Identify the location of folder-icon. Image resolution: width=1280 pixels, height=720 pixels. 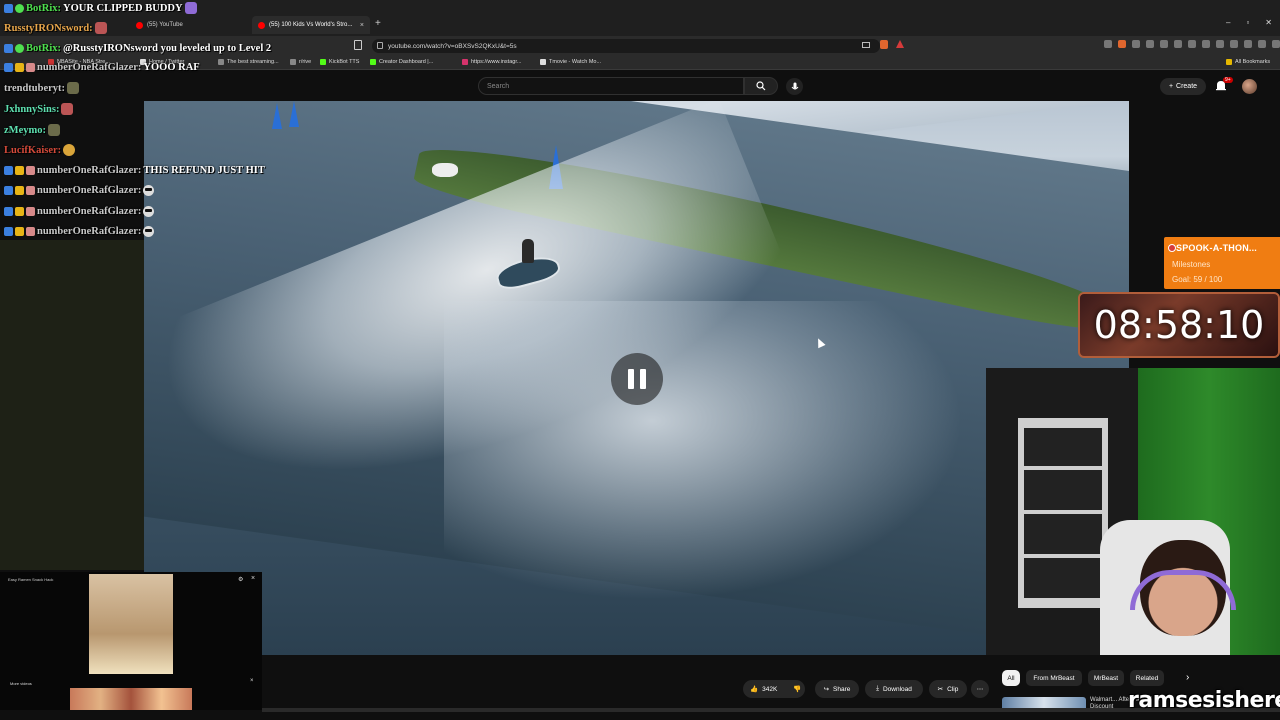
(1229, 62).